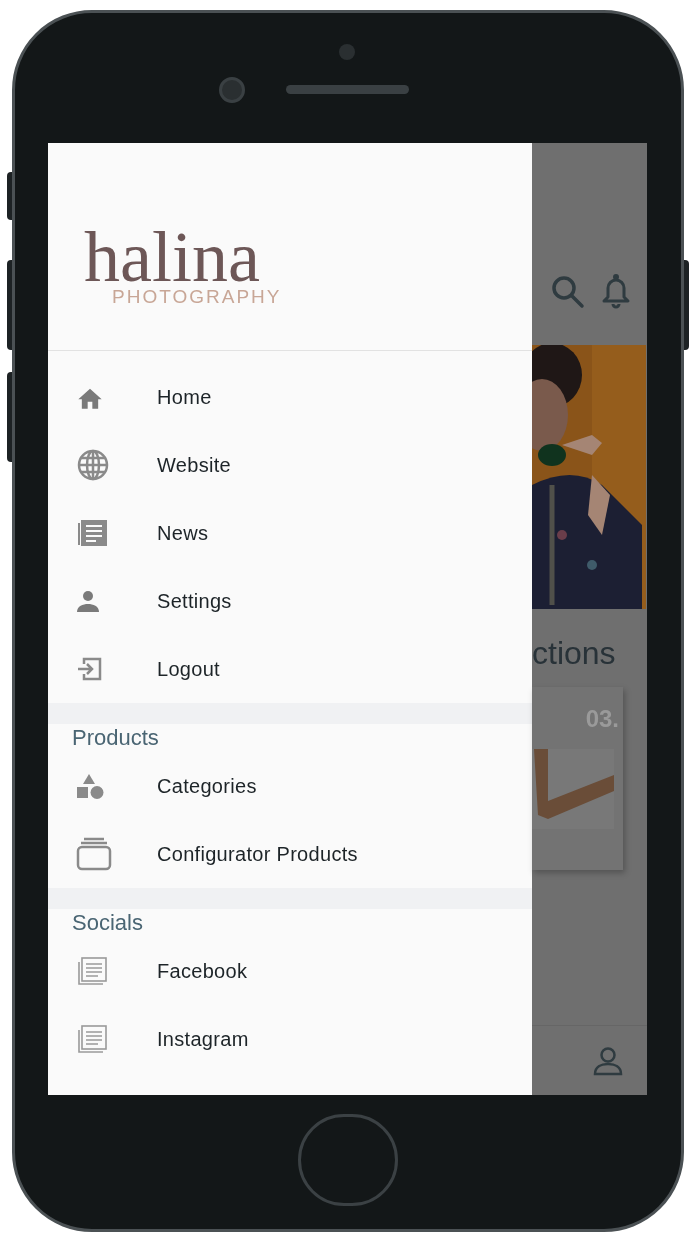  Describe the element at coordinates (290, 971) in the screenshot. I see `menu-item: Facebook` at that location.